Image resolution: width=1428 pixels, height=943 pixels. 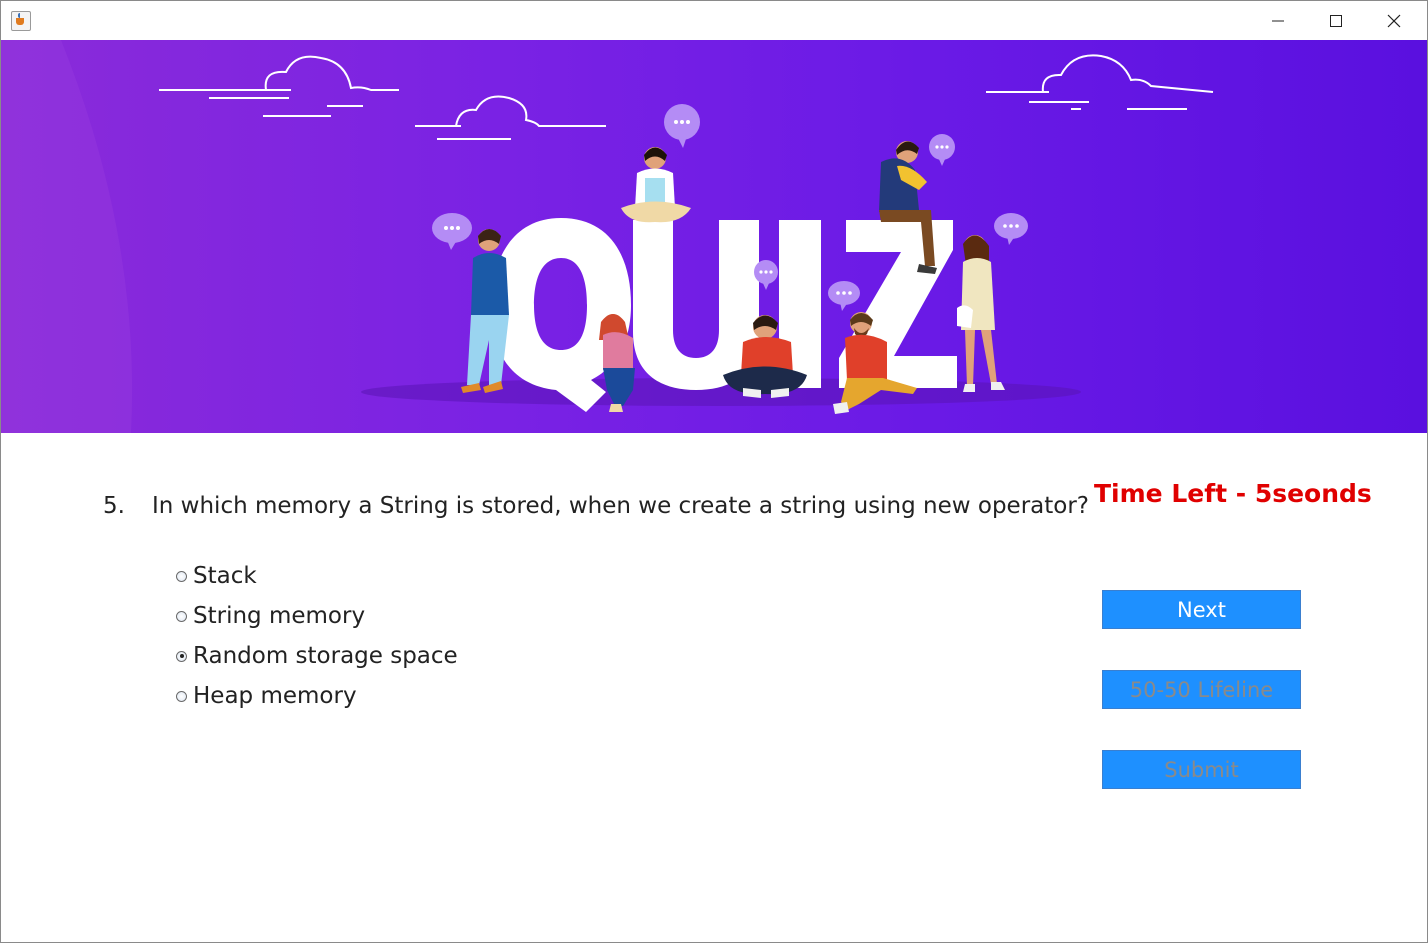 I want to click on option-heap-memory: Heap memory, so click(x=266, y=696).